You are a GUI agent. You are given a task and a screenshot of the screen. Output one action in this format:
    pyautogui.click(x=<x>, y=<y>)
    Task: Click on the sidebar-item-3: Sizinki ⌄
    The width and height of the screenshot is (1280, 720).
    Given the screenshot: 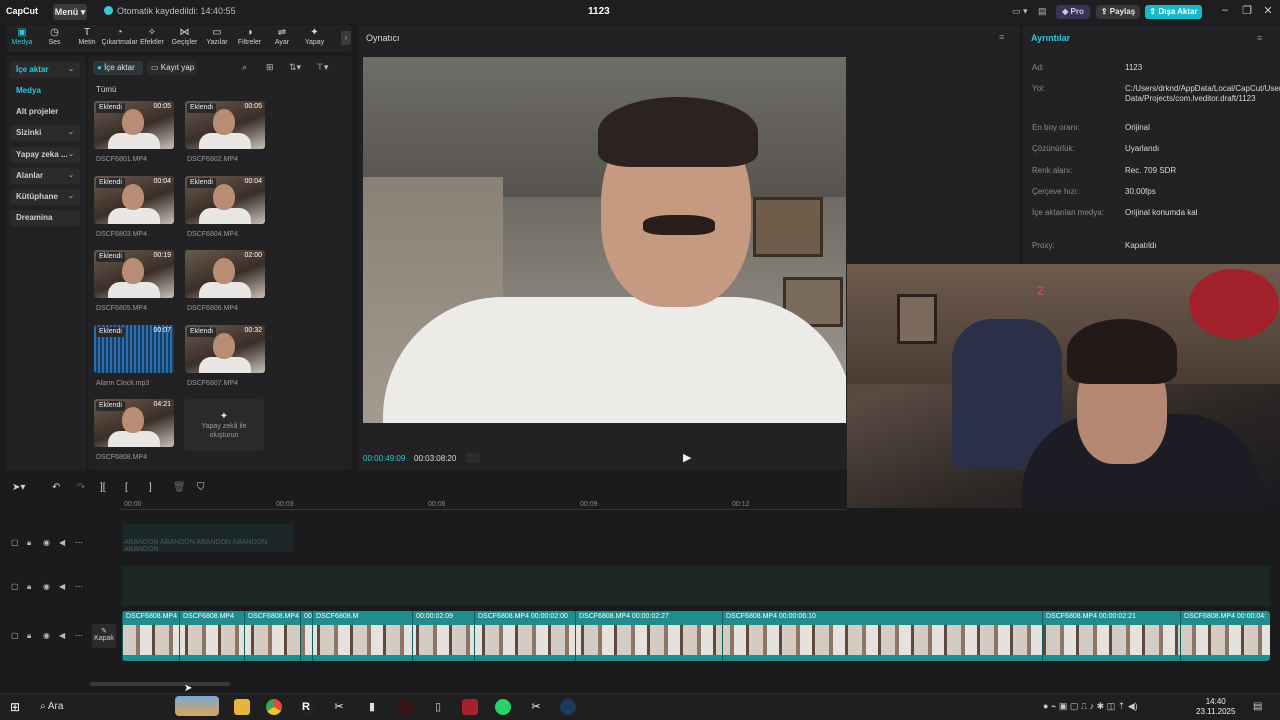 What is the action you would take?
    pyautogui.click(x=45, y=133)
    